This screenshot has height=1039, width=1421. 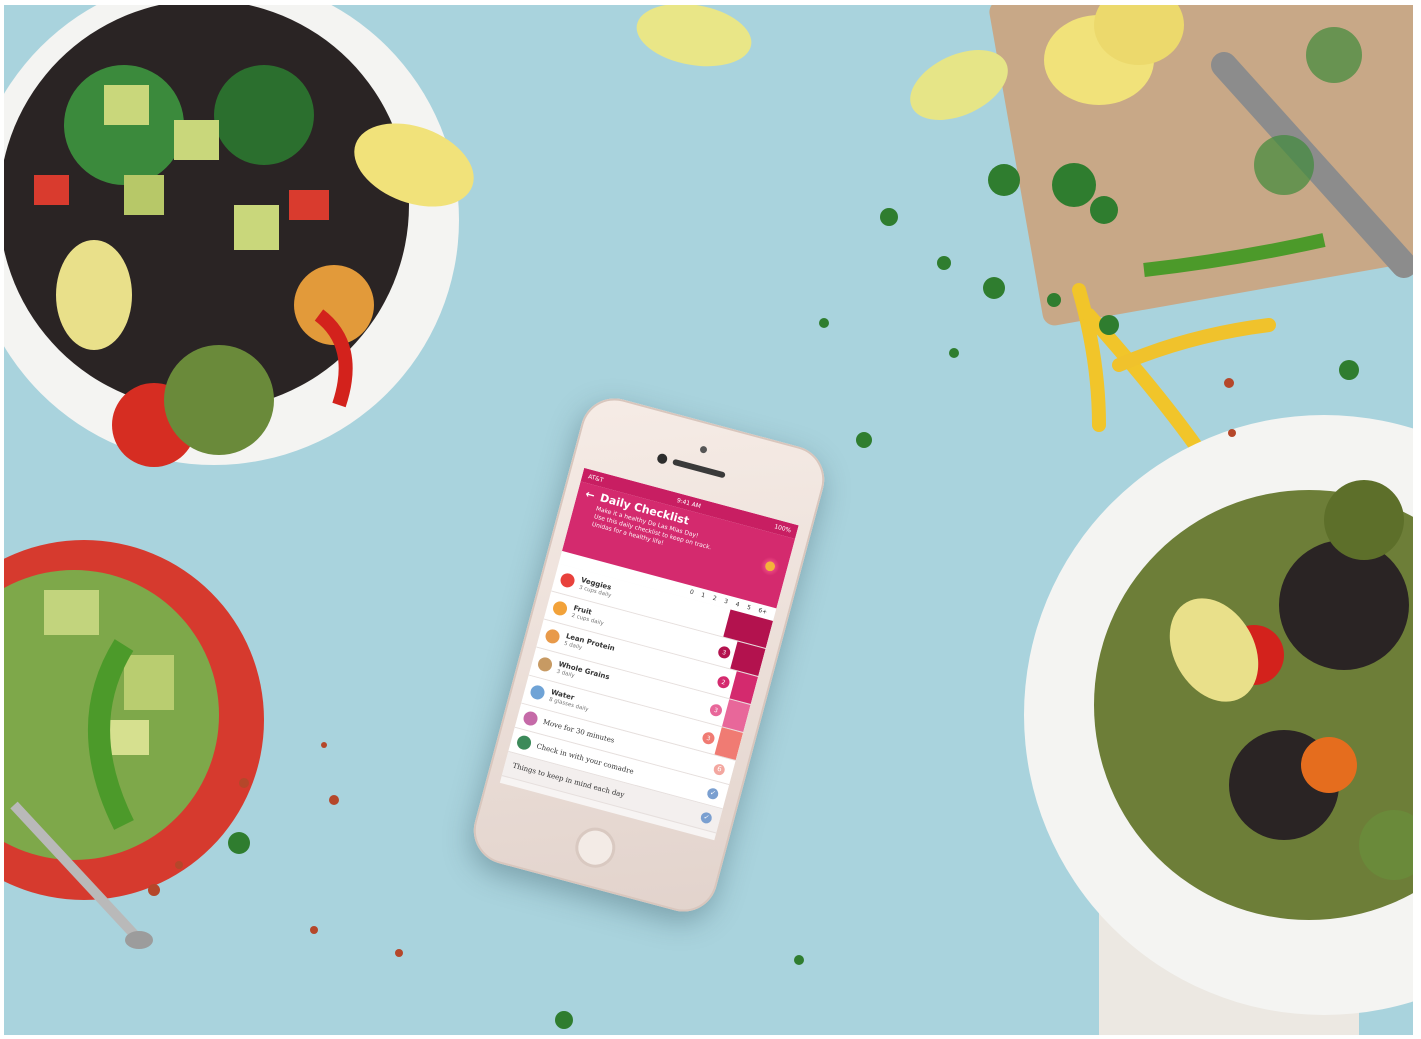 I want to click on task-count-badge: 6, so click(x=719, y=769).